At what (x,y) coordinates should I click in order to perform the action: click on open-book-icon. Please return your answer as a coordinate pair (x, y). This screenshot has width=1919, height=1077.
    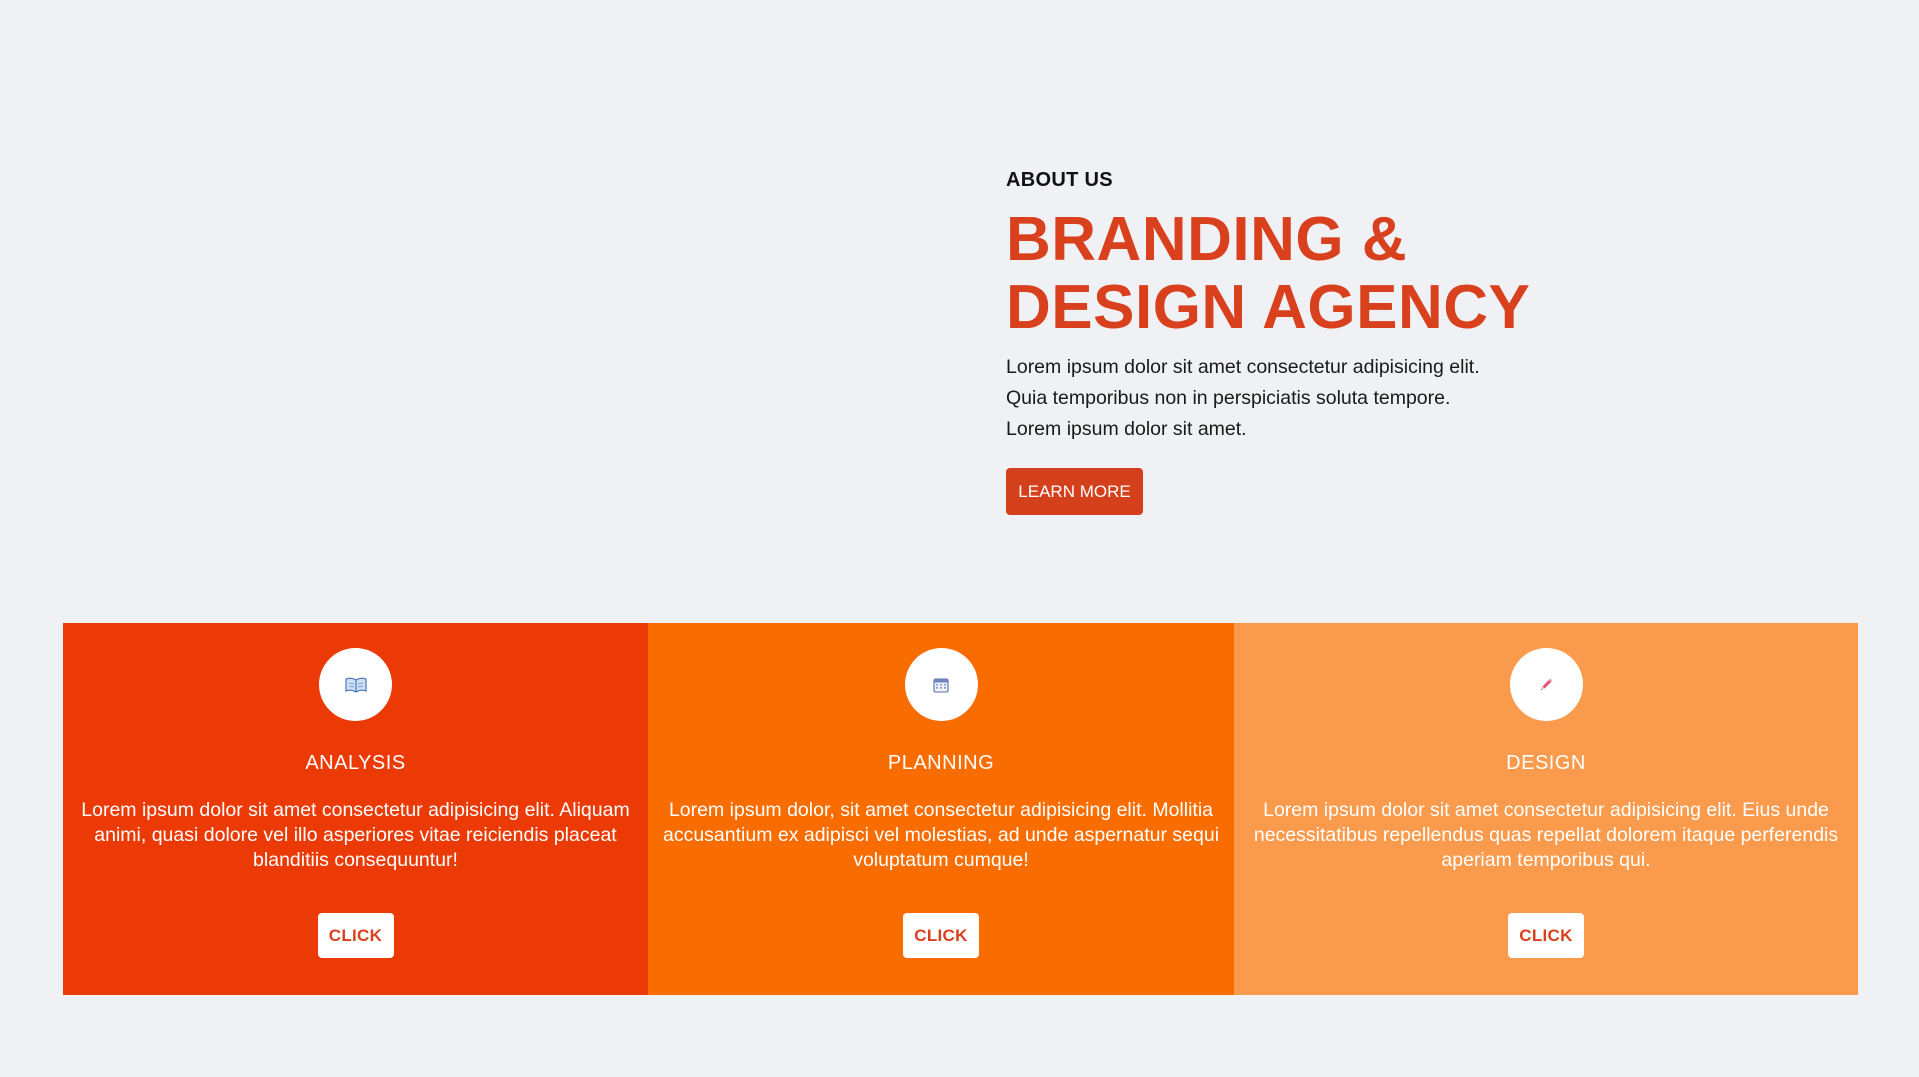
    Looking at the image, I should click on (355, 685).